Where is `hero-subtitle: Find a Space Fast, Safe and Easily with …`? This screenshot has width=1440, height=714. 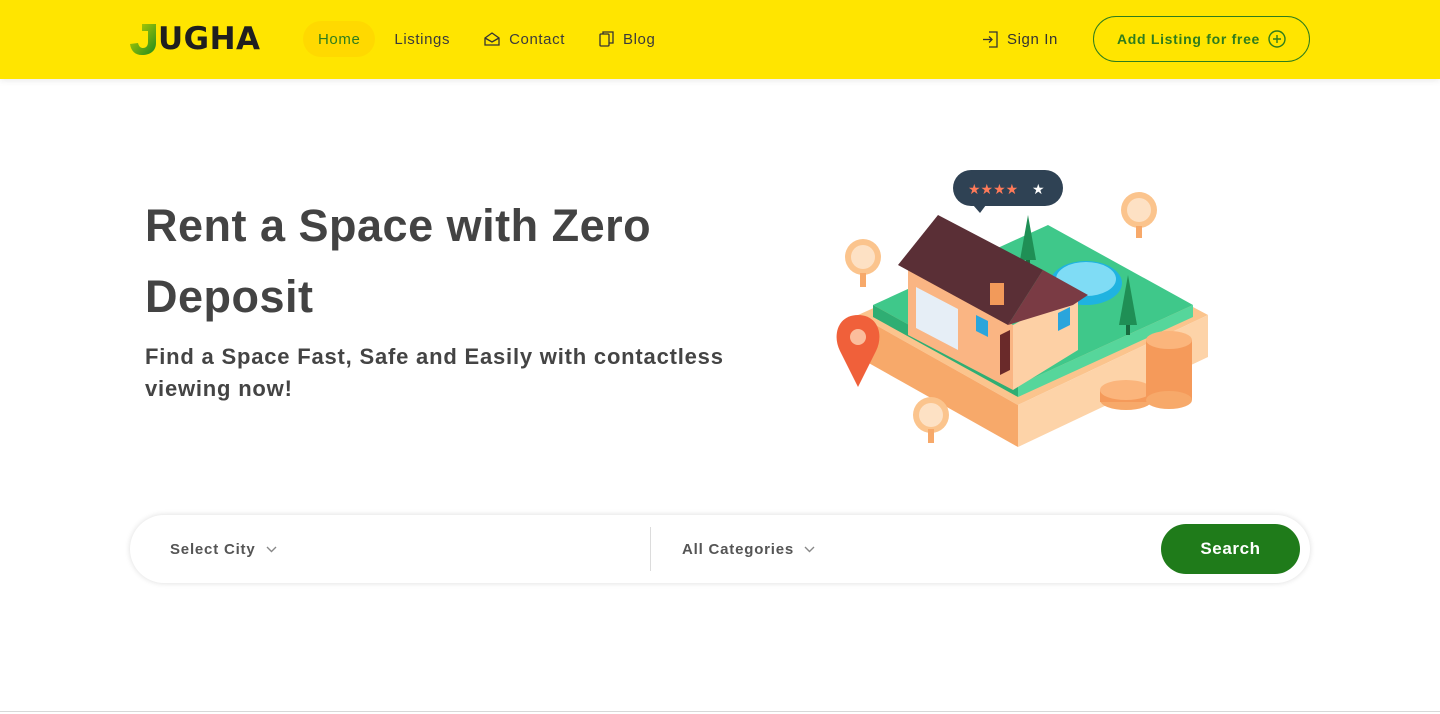
hero-subtitle: Find a Space Fast, Safe and Easily with … is located at coordinates (434, 372).